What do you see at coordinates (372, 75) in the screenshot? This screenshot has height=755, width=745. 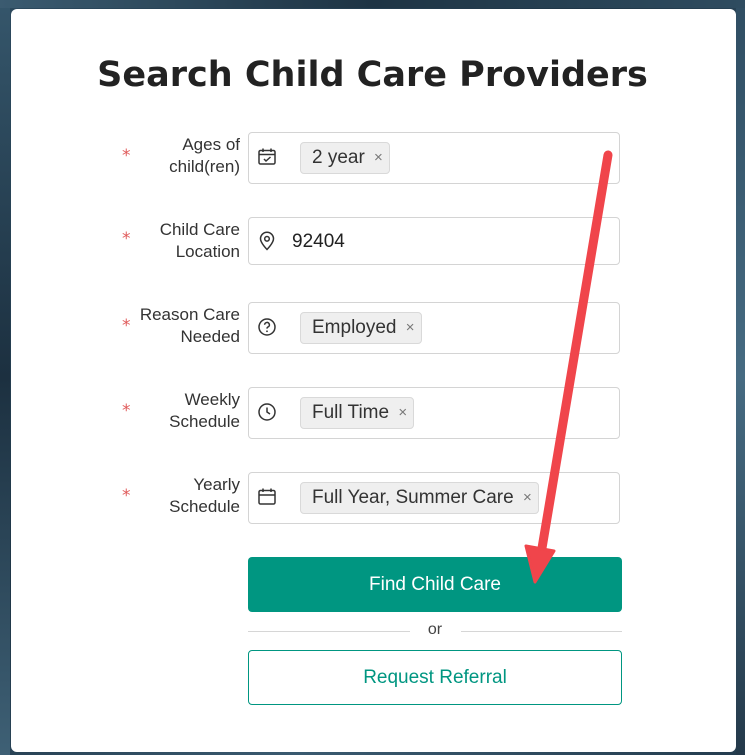 I see `page-title: Search Child Care Providers` at bounding box center [372, 75].